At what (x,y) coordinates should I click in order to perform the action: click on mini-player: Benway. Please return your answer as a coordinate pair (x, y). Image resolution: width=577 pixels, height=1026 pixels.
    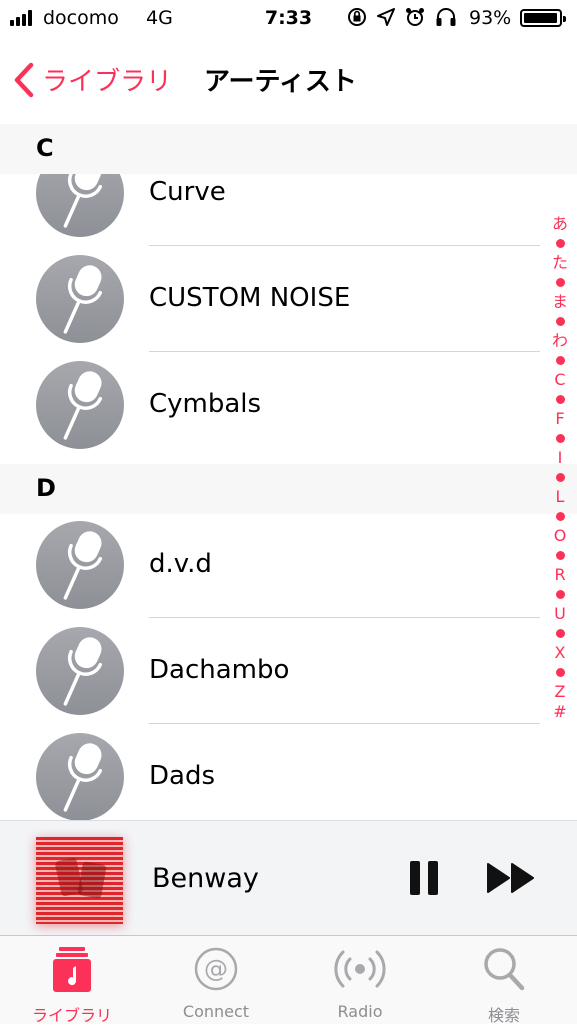
    Looking at the image, I should click on (288, 878).